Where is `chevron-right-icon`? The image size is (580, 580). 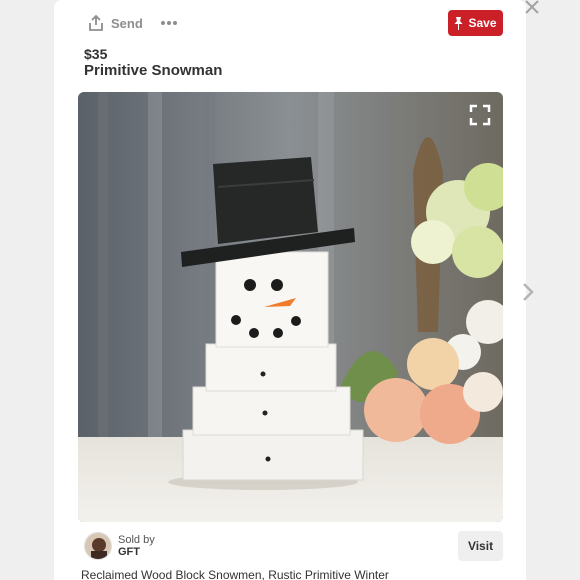 chevron-right-icon is located at coordinates (528, 292).